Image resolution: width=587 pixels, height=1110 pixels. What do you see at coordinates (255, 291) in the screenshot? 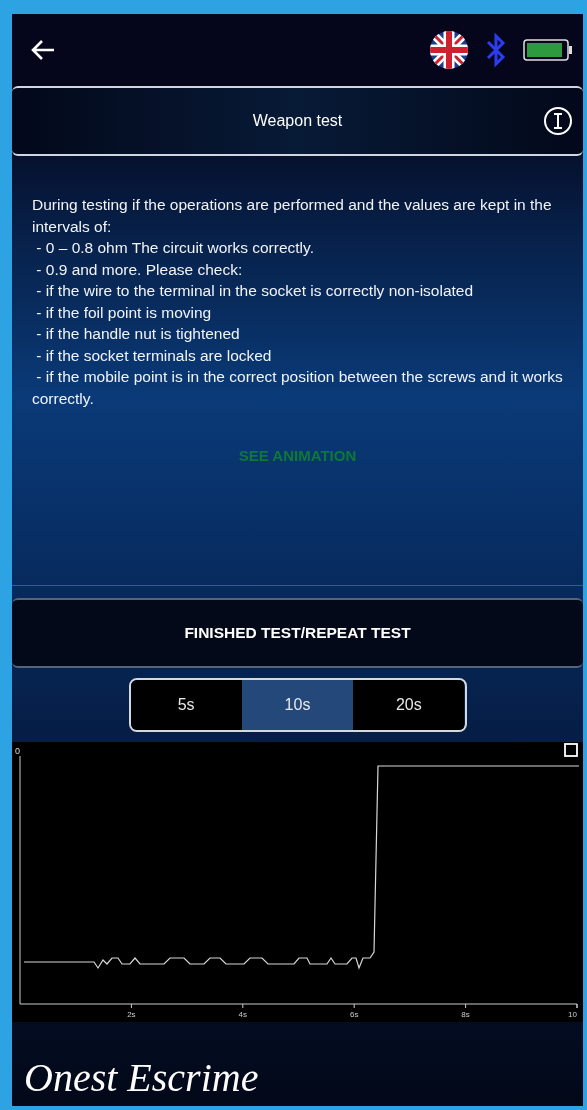
I see `instruction-text: - if the wire to the terminal in the socket is correctly non-isolated` at bounding box center [255, 291].